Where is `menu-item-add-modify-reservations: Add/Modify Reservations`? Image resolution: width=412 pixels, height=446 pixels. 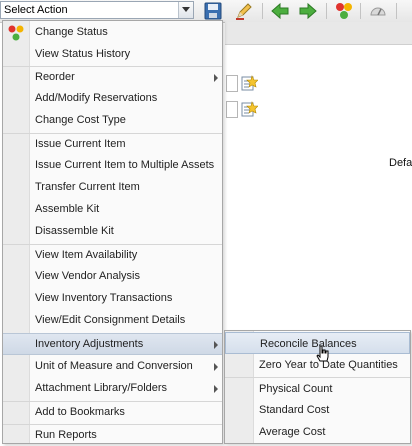
menu-item-add-modify-reservations: Add/Modify Reservations is located at coordinates (112, 99).